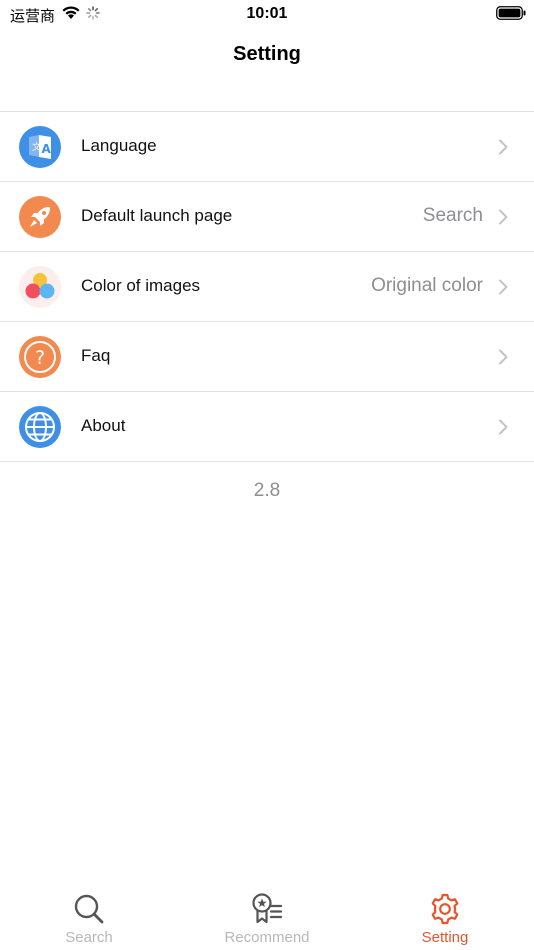 The image size is (534, 950). I want to click on tab-search: Search, so click(89, 915).